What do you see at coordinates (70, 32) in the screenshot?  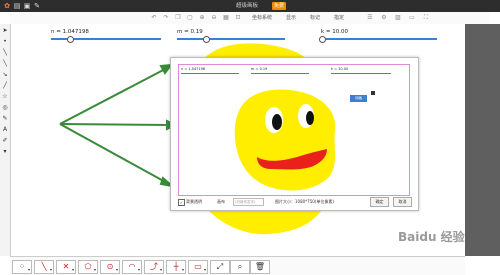 I see `slider-n-label: n = 1.047198` at bounding box center [70, 32].